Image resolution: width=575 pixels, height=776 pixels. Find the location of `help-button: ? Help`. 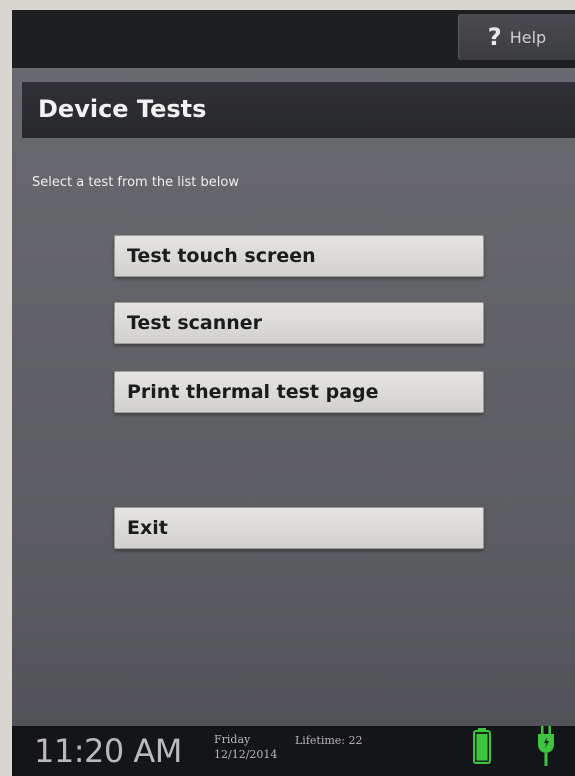

help-button: ? Help is located at coordinates (516, 37).